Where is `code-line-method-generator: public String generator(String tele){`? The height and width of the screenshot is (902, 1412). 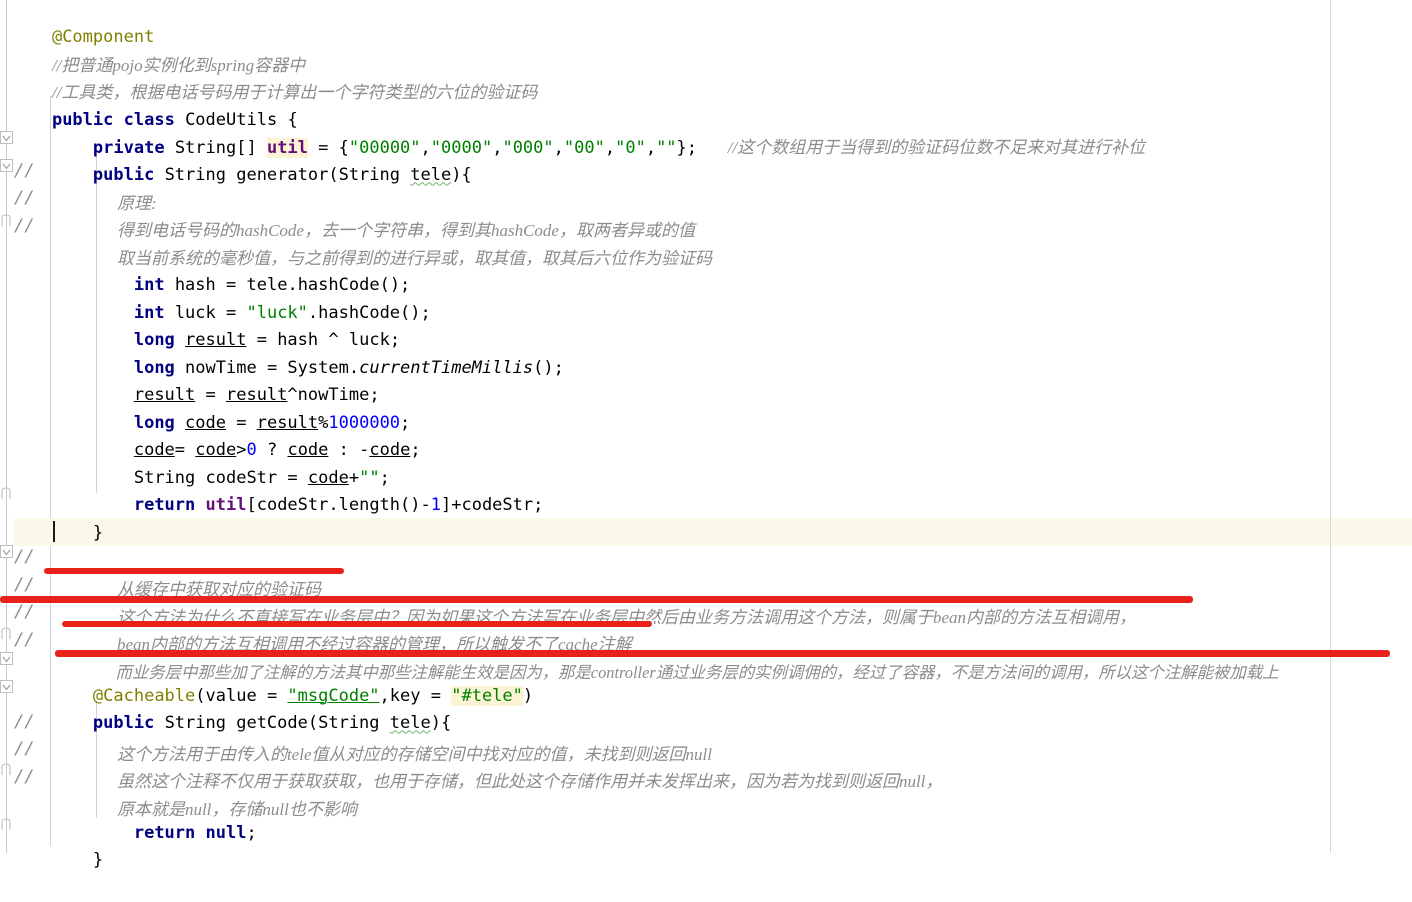
code-line-method-generator: public String generator(String tele){ is located at coordinates (241, 159).